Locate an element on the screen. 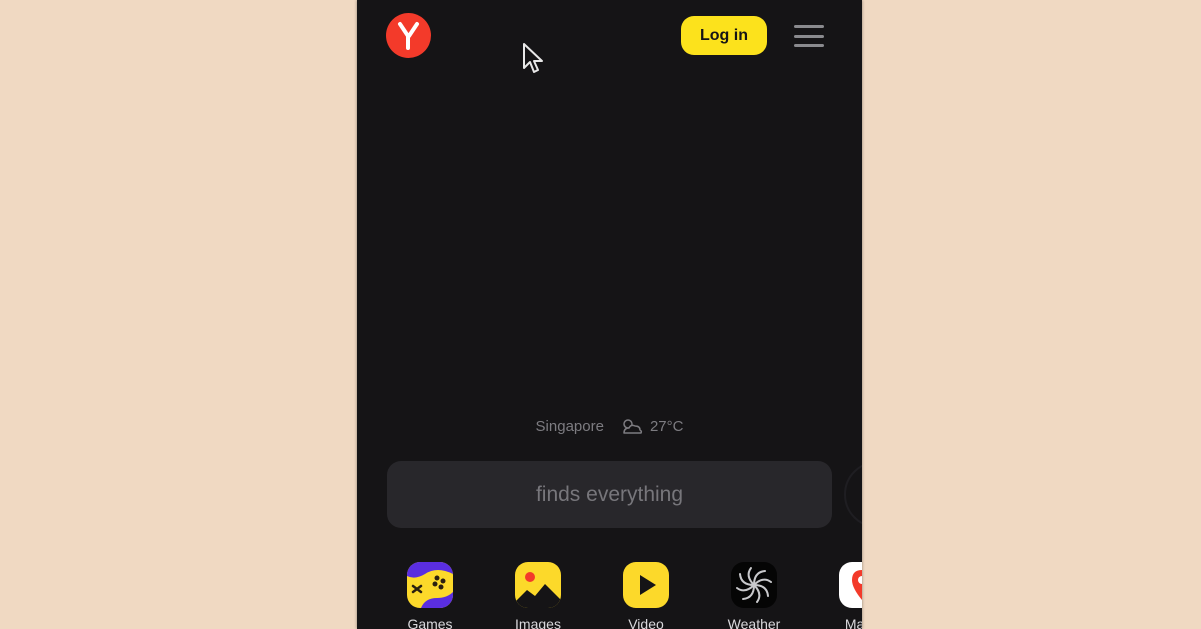 The height and width of the screenshot is (629, 1201). service-label: Games is located at coordinates (430, 622).